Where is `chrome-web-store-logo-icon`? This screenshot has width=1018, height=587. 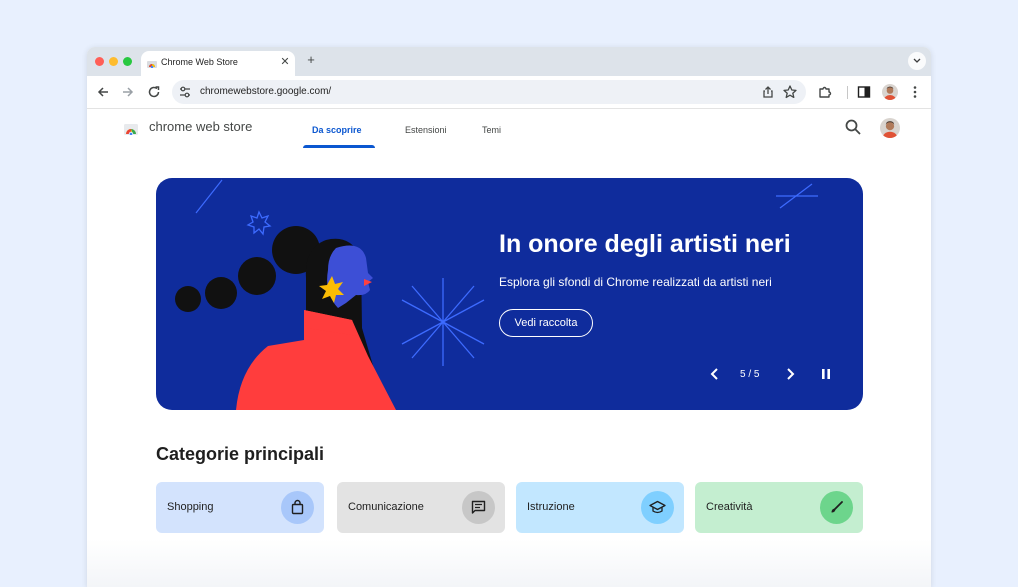 chrome-web-store-logo-icon is located at coordinates (131, 128).